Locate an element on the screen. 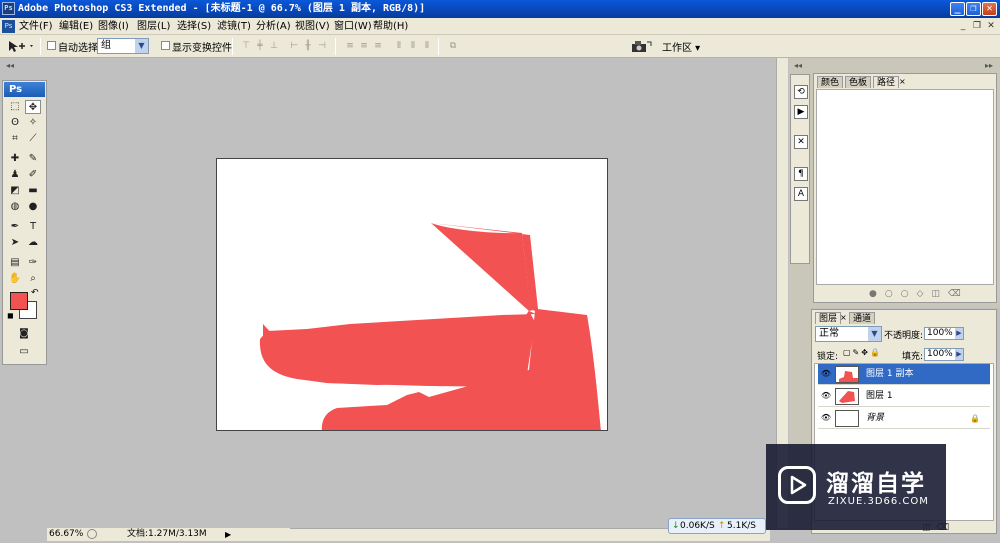 Image resolution: width=1000 pixels, height=543 pixels. menu-view: 视图(V) is located at coordinates (312, 26).